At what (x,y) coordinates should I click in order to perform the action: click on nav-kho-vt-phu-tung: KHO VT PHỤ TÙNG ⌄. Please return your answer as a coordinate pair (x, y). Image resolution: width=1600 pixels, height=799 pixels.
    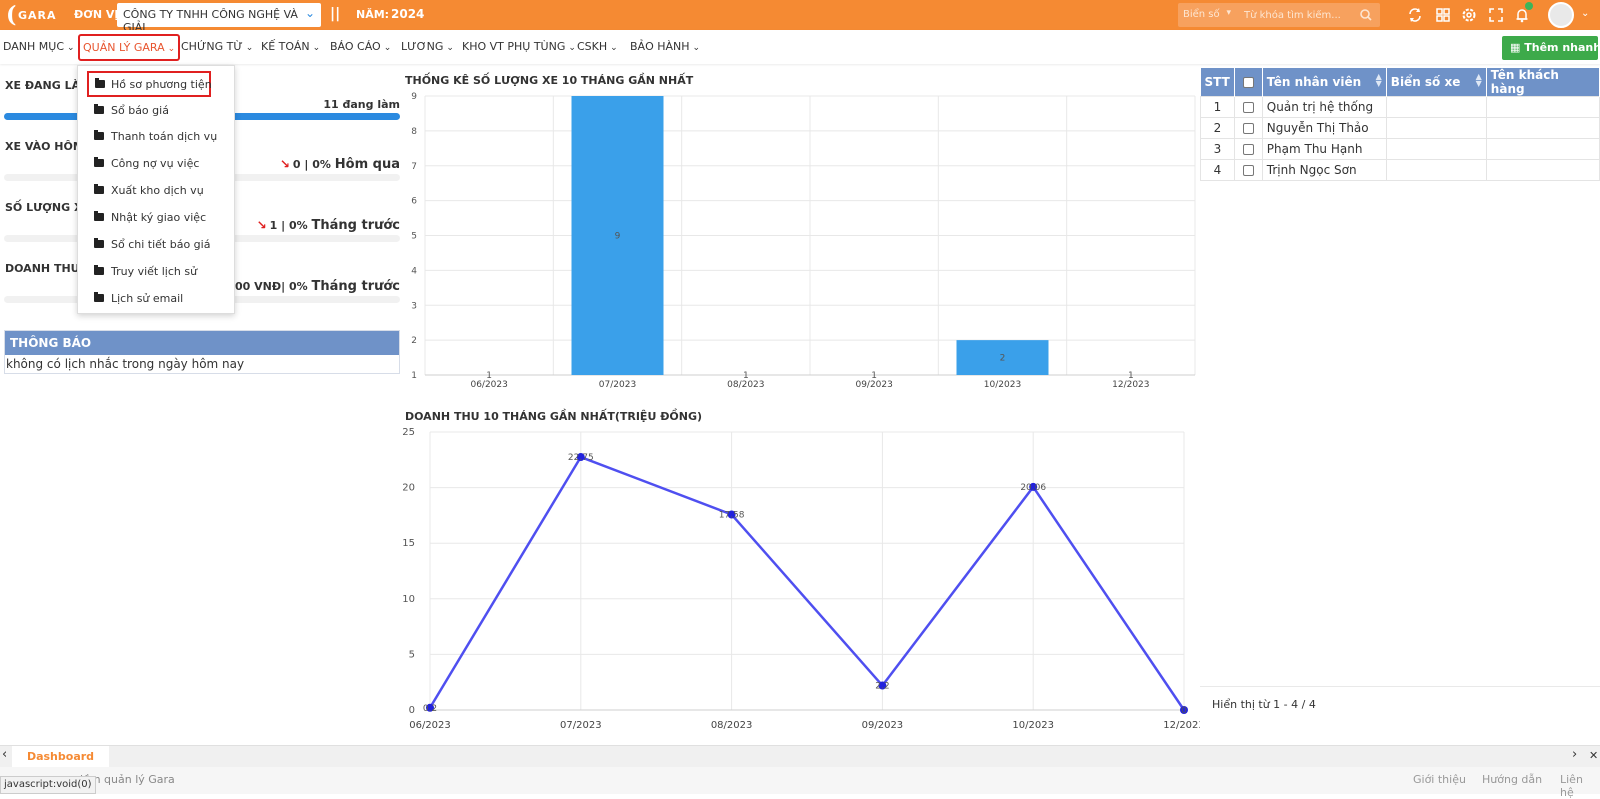
    Looking at the image, I should click on (519, 46).